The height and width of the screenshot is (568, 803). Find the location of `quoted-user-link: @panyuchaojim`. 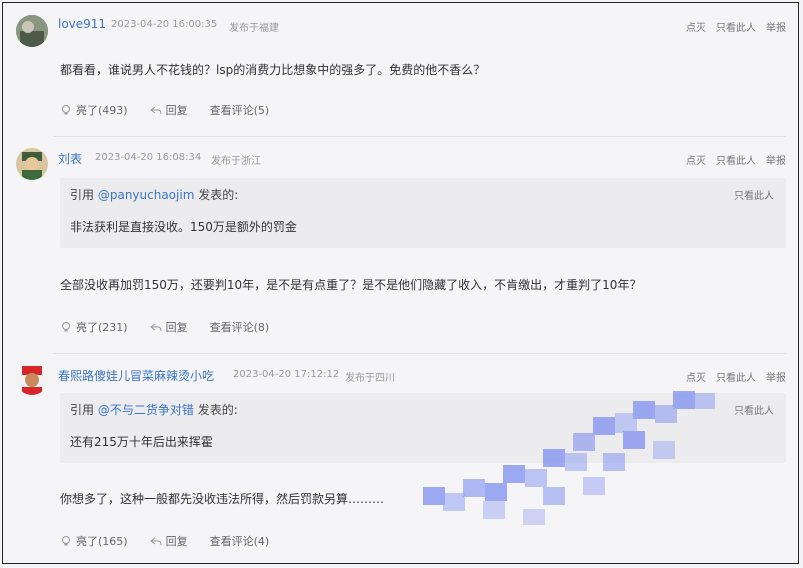

quoted-user-link: @panyuchaojim is located at coordinates (146, 195).